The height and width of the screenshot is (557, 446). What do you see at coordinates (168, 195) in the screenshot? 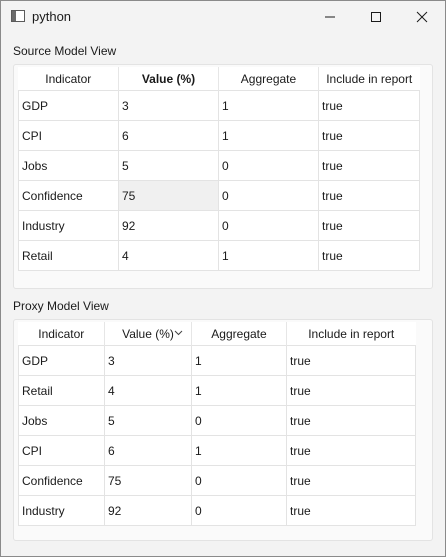
I see `selected-cell: 75` at bounding box center [168, 195].